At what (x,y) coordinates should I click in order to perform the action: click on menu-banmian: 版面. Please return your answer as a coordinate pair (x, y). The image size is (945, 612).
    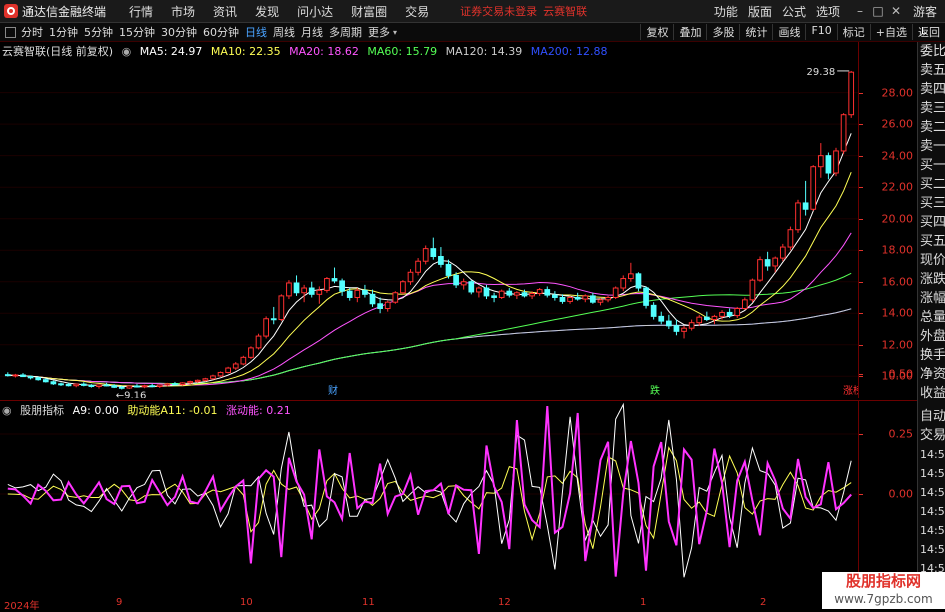
    Looking at the image, I should click on (760, 11).